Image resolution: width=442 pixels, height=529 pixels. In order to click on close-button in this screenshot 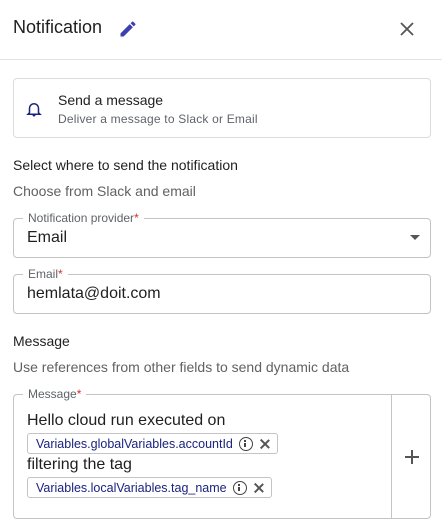, I will do `click(407, 29)`.